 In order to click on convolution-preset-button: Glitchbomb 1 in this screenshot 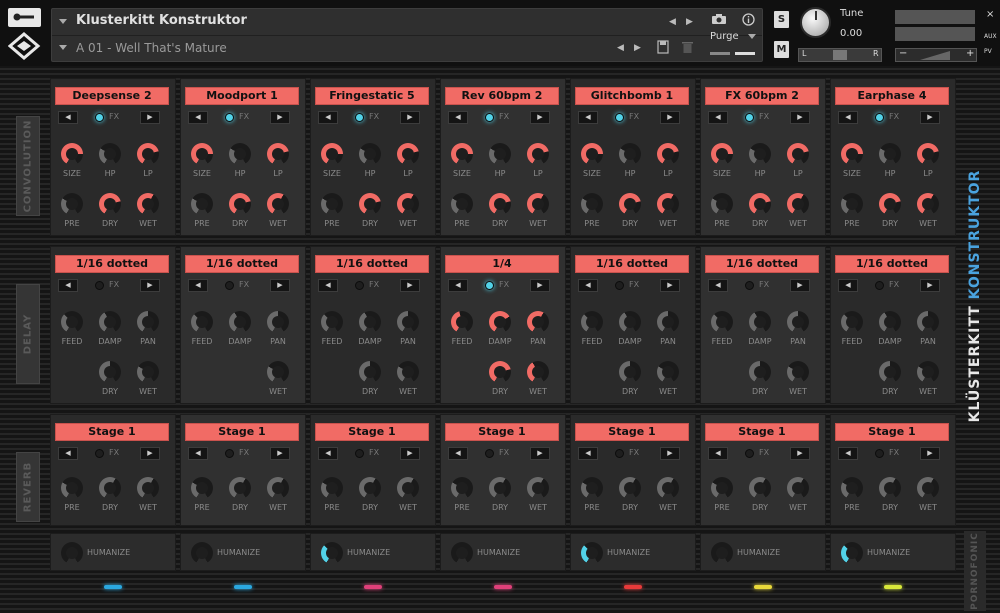, I will do `click(632, 96)`.